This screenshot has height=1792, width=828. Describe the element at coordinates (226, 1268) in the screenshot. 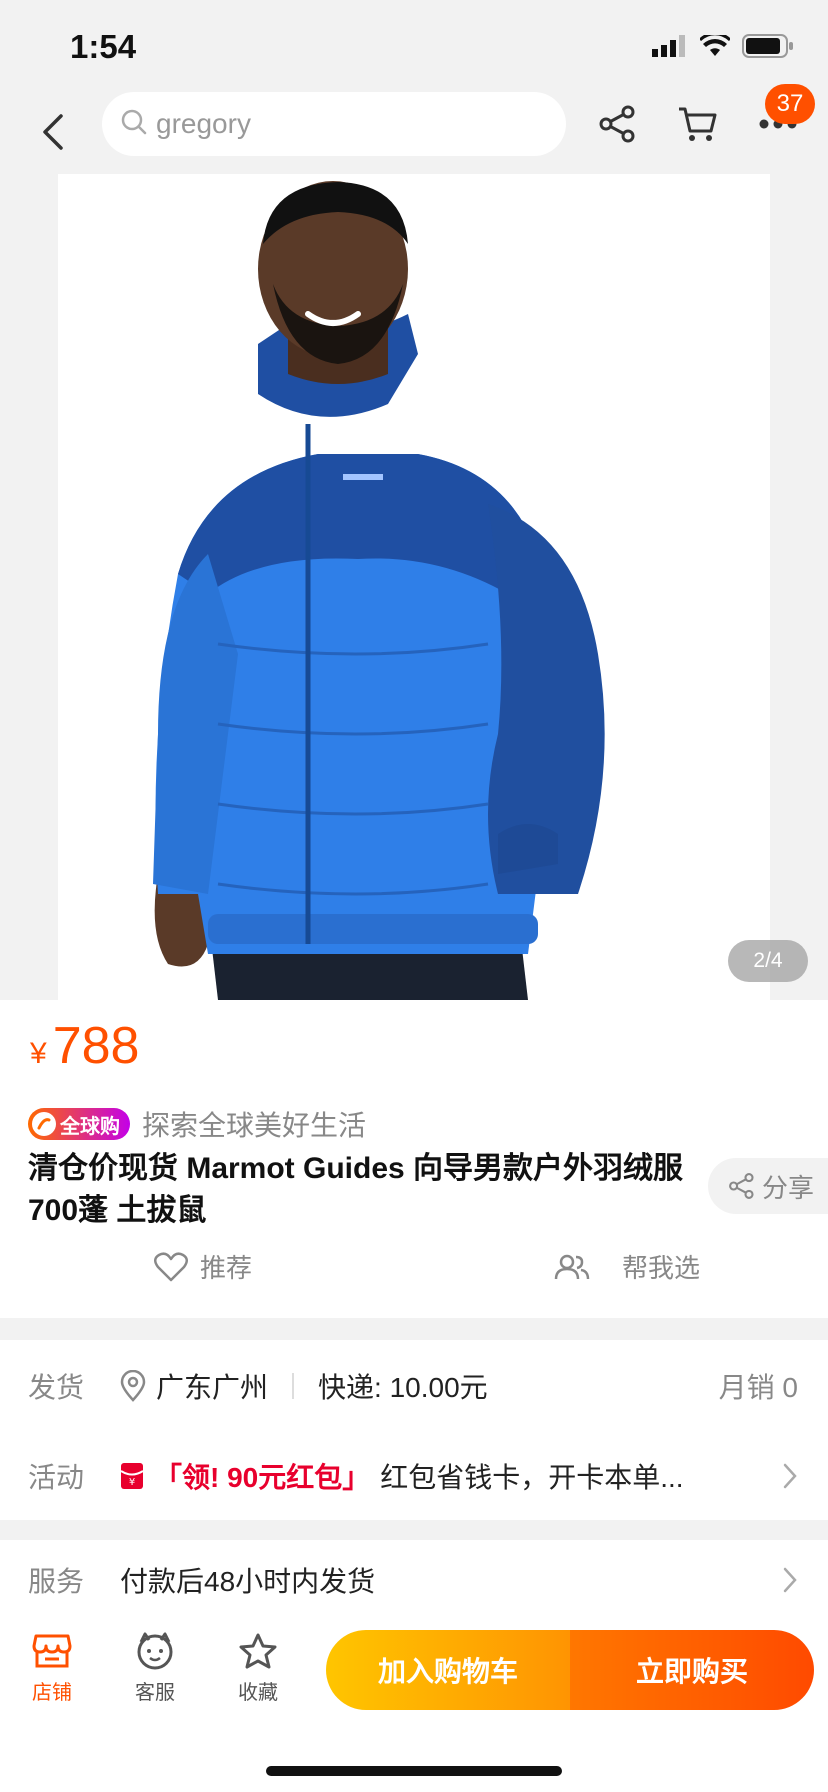

I see `recommend-label: 推荐` at that location.